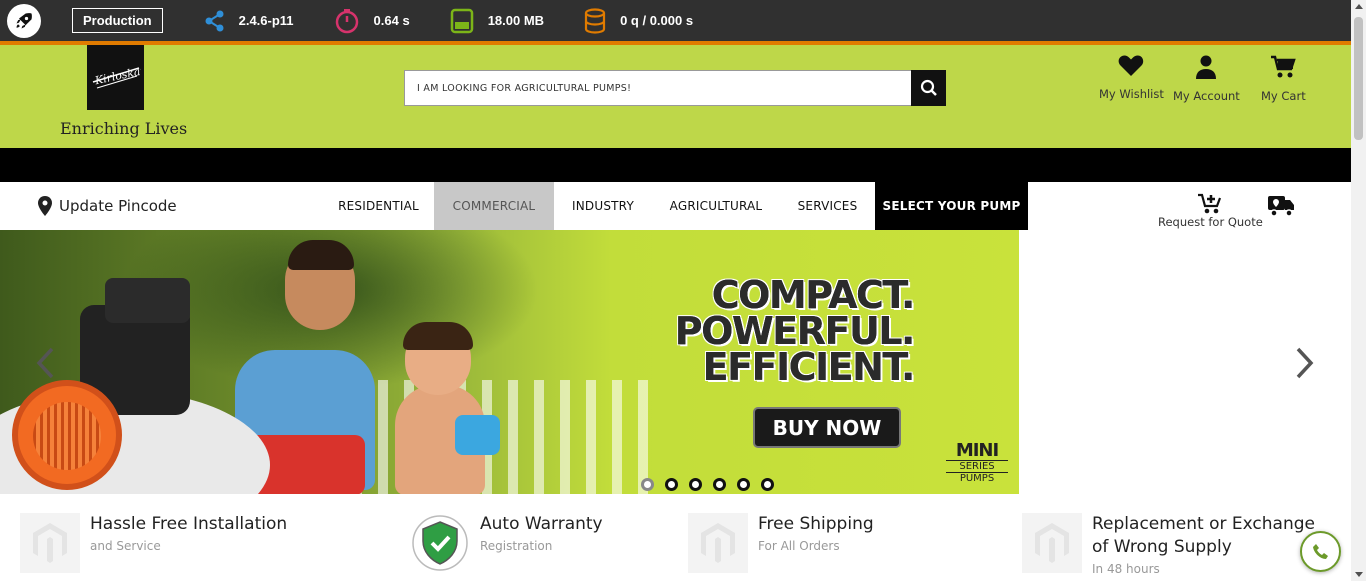 The width and height of the screenshot is (1366, 581). I want to click on account-label: My Account, so click(1206, 96).